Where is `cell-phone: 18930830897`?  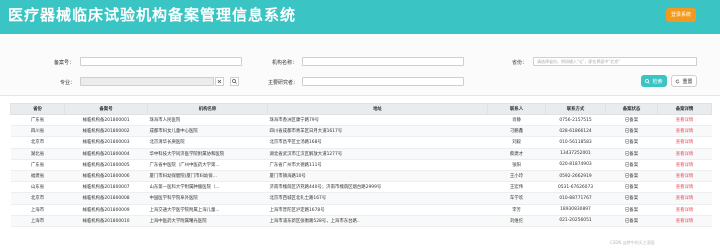
cell-phone: 18930830897 is located at coordinates (575, 210).